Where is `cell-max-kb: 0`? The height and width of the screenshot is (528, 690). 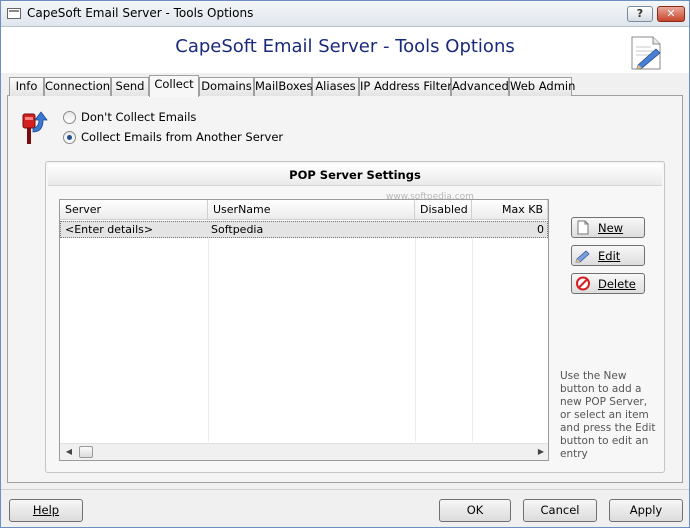 cell-max-kb: 0 is located at coordinates (540, 229).